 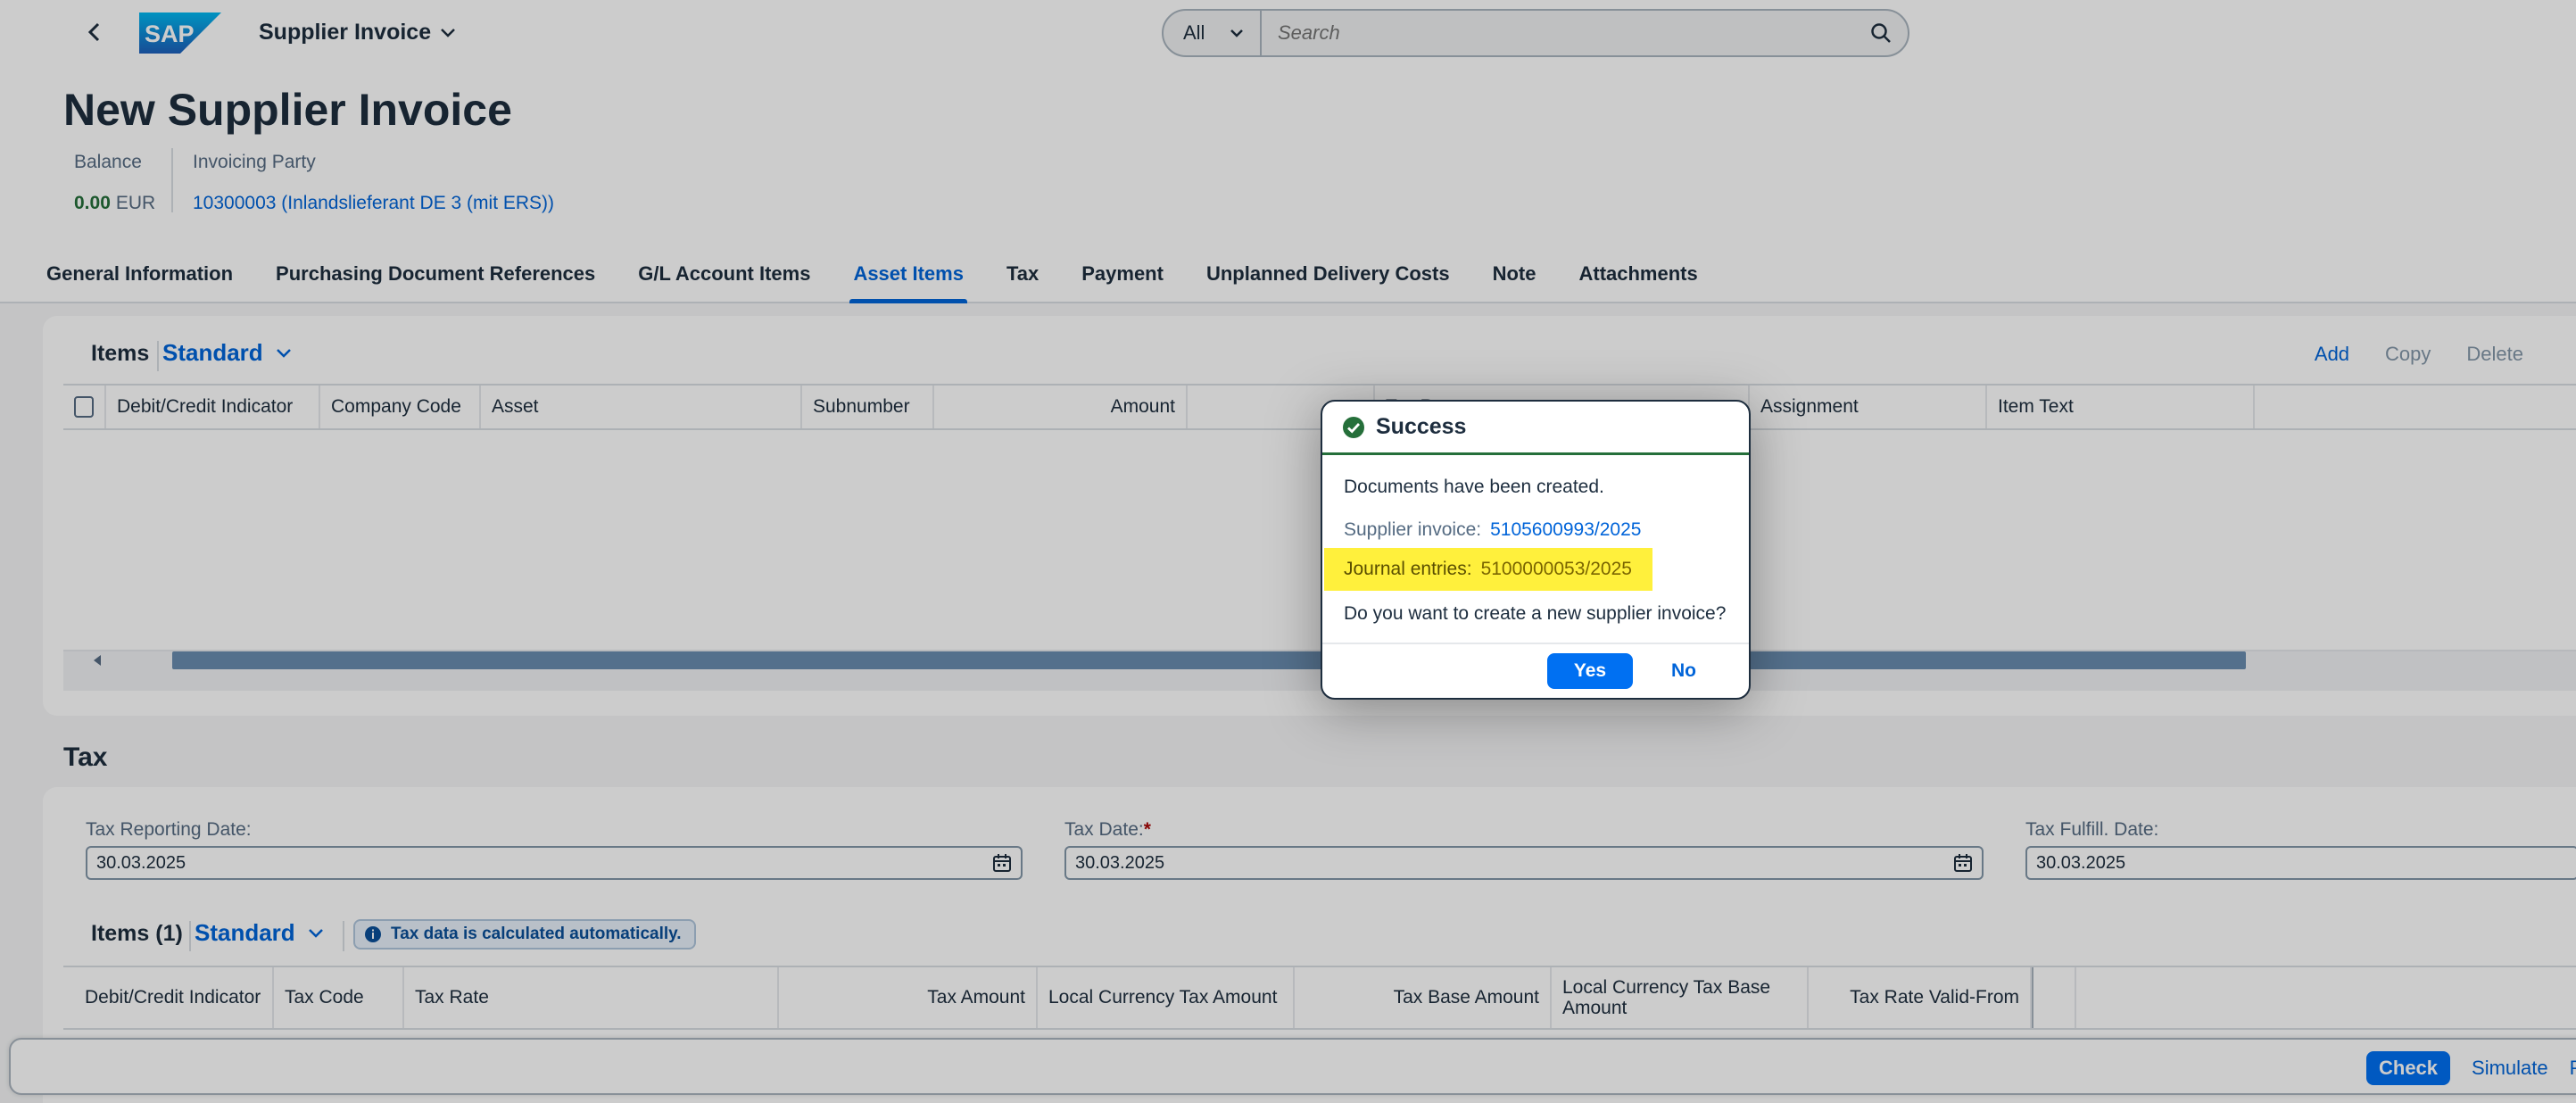 I want to click on dialog-title: Success, so click(x=1421, y=426).